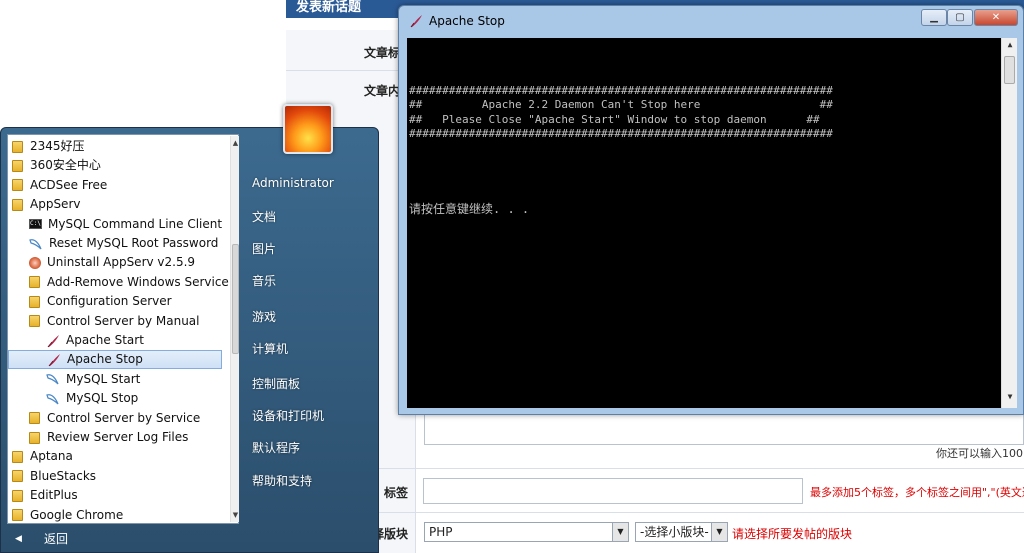 This screenshot has height=553, width=1024. What do you see at coordinates (123, 539) in the screenshot?
I see `back-button: ◀ 返回` at bounding box center [123, 539].